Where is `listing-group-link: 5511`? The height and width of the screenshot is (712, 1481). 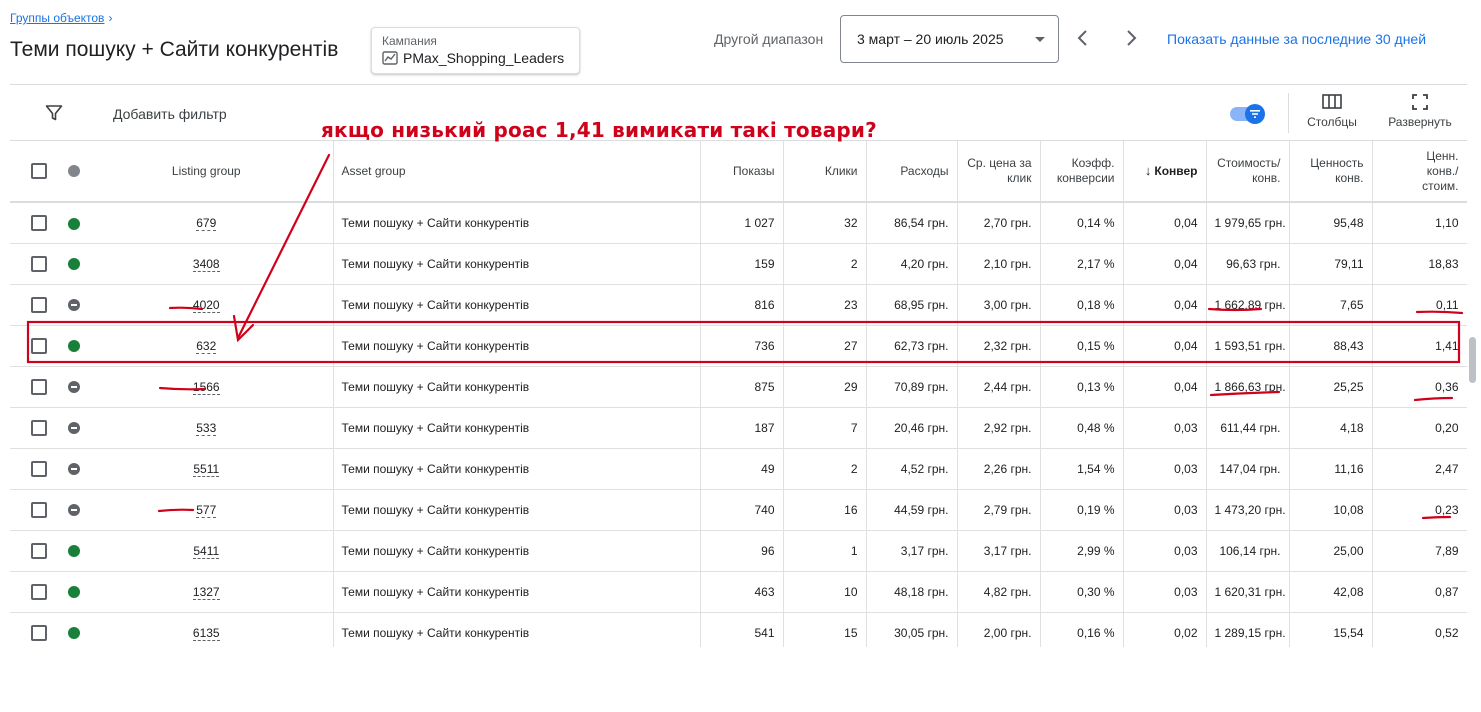
listing-group-link: 5511 is located at coordinates (206, 469).